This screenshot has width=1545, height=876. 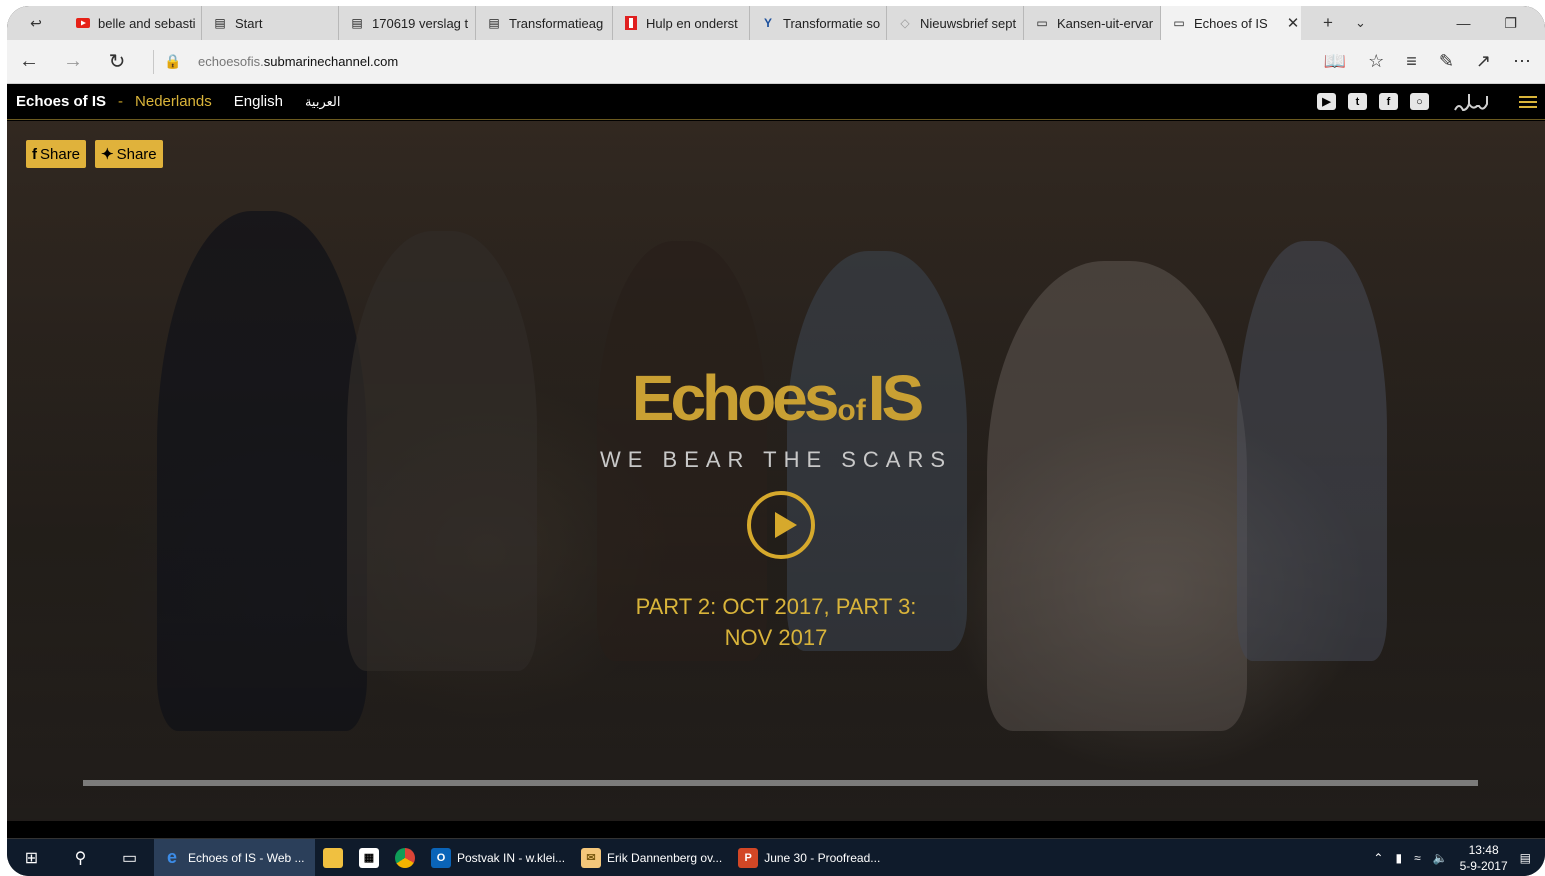 What do you see at coordinates (1463, 23) in the screenshot?
I see `minimize-icon: —` at bounding box center [1463, 23].